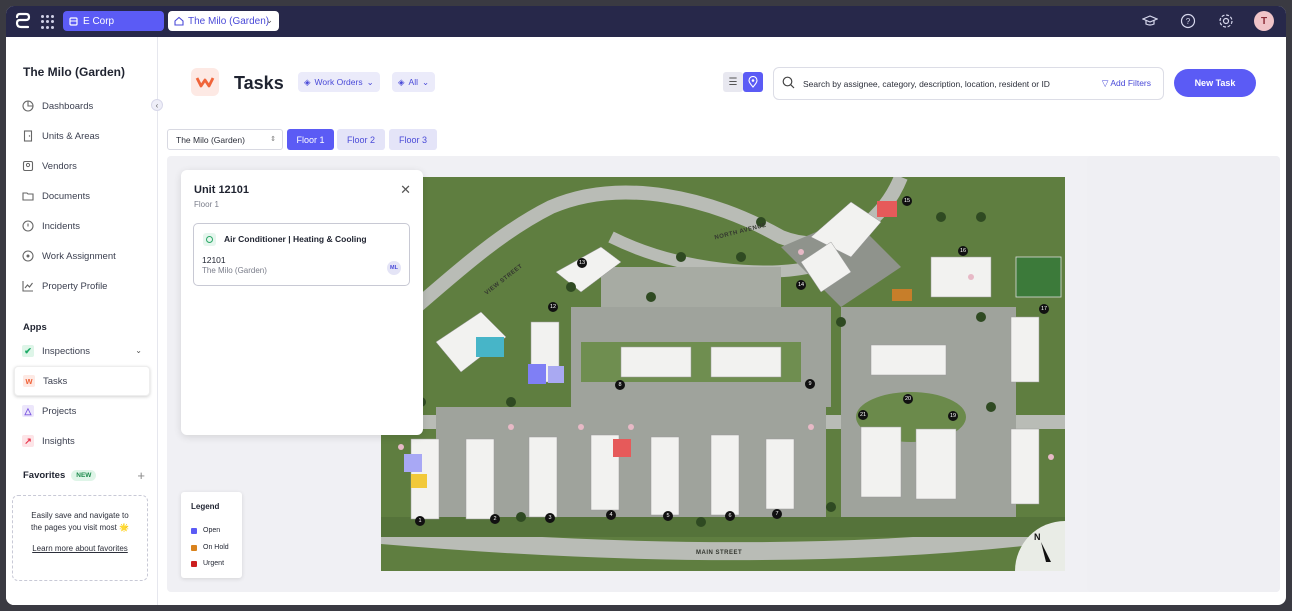 This screenshot has width=1292, height=611. I want to click on right-panel, so click(1183, 374).